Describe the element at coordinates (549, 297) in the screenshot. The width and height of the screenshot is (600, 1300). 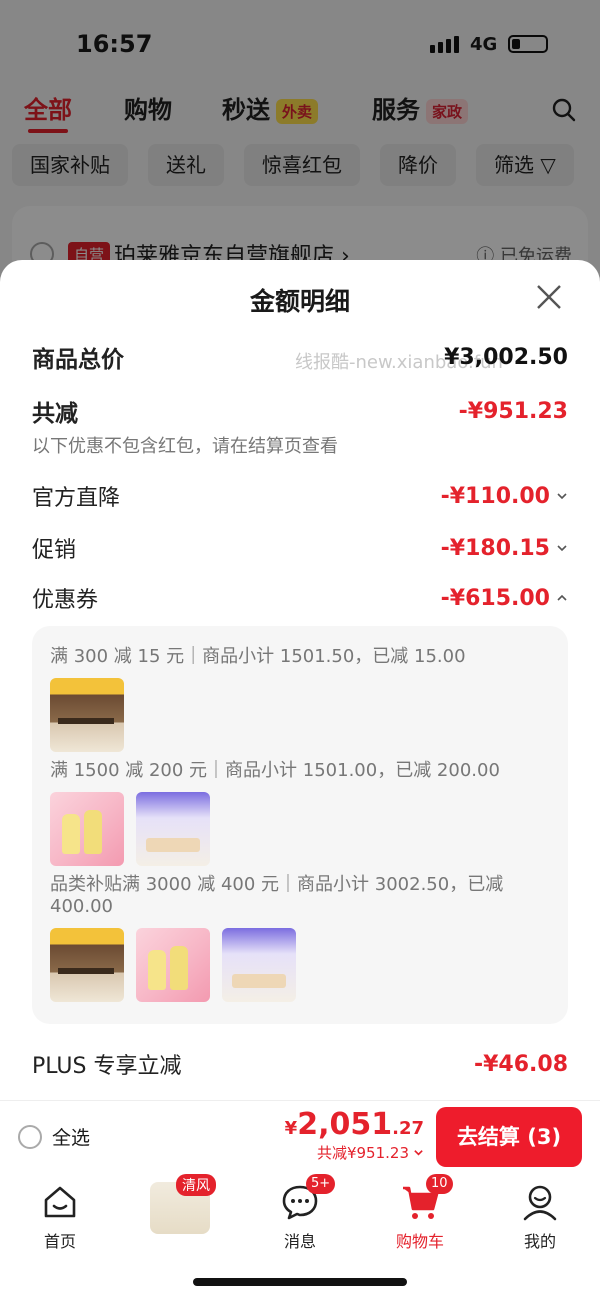
I see `close-icon` at that location.